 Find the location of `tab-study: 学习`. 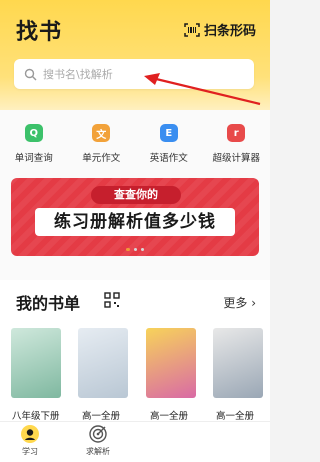

tab-study: 学习 is located at coordinates (30, 440).